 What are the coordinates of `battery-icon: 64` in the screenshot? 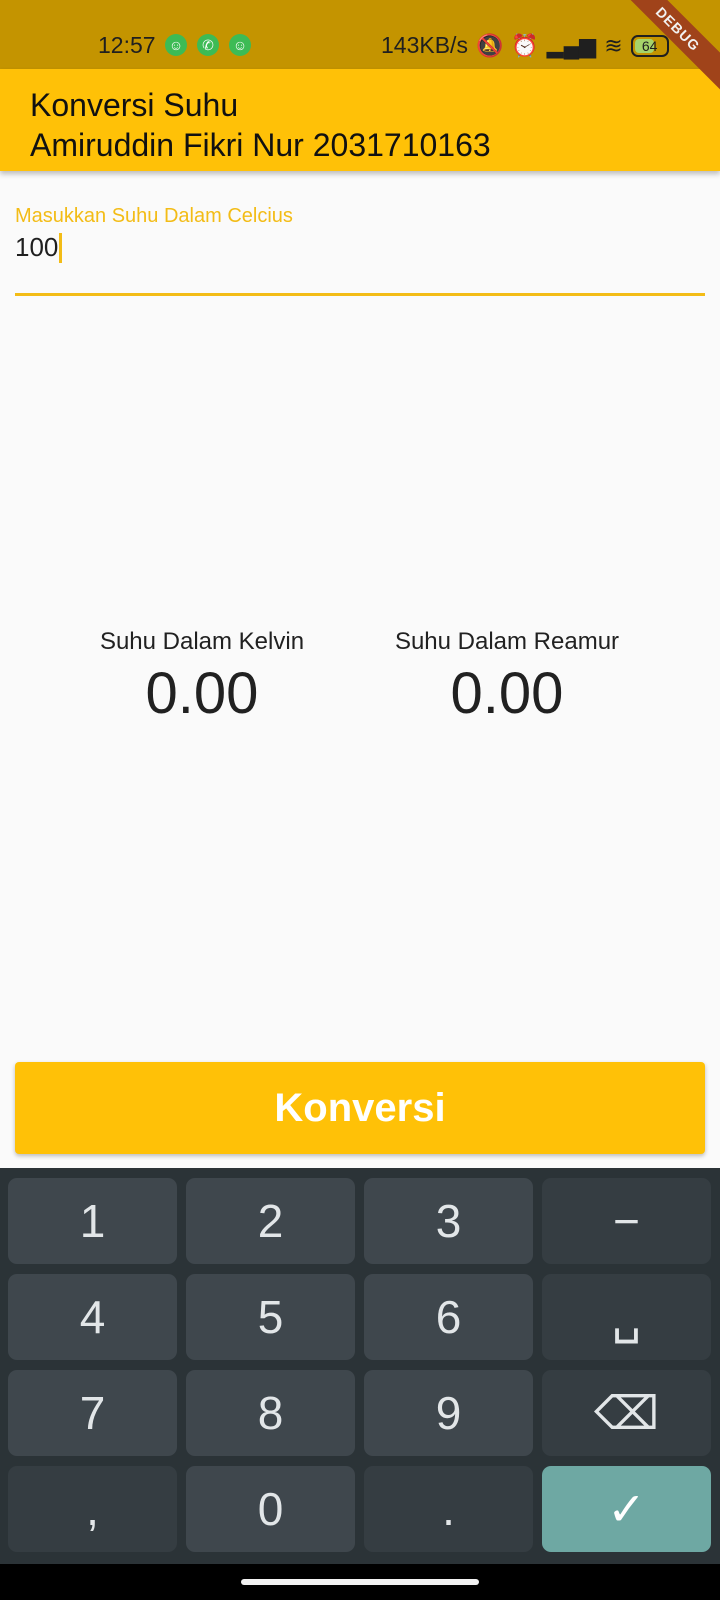 It's located at (649, 45).